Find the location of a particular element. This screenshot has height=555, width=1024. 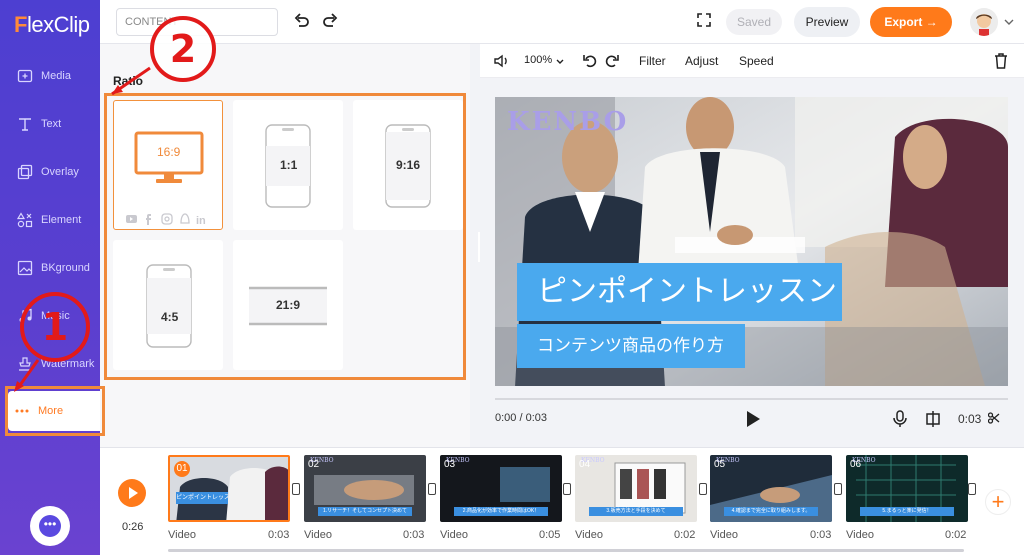

clip-number: 06 is located at coordinates (856, 464).